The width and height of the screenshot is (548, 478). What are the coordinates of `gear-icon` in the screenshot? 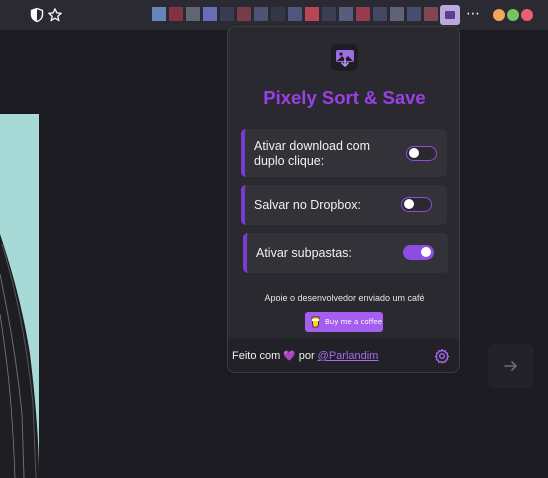 It's located at (442, 356).